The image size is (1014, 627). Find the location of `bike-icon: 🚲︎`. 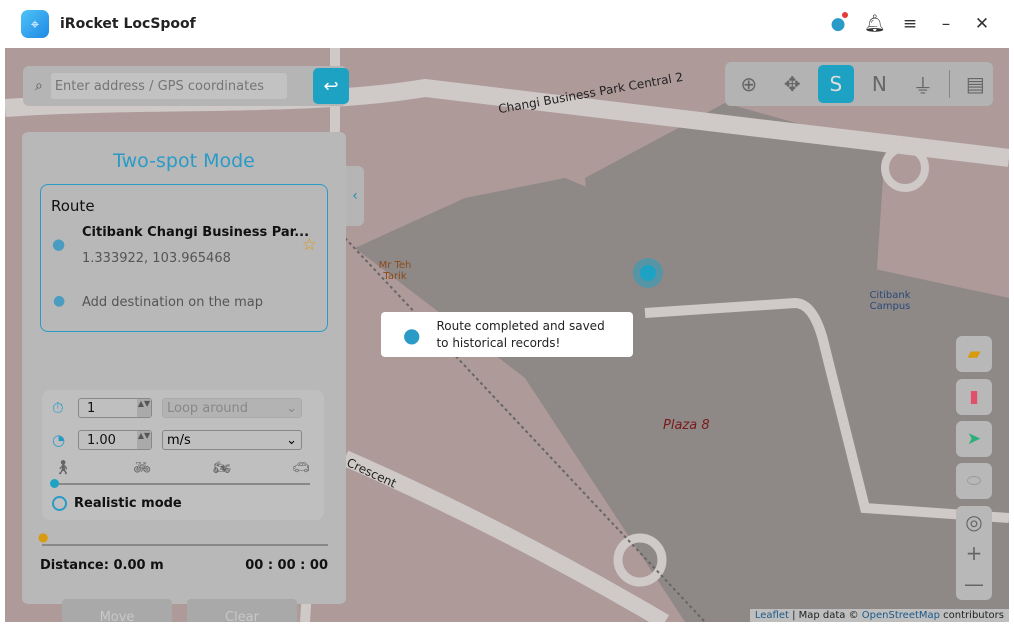

bike-icon: 🚲︎ is located at coordinates (142, 468).